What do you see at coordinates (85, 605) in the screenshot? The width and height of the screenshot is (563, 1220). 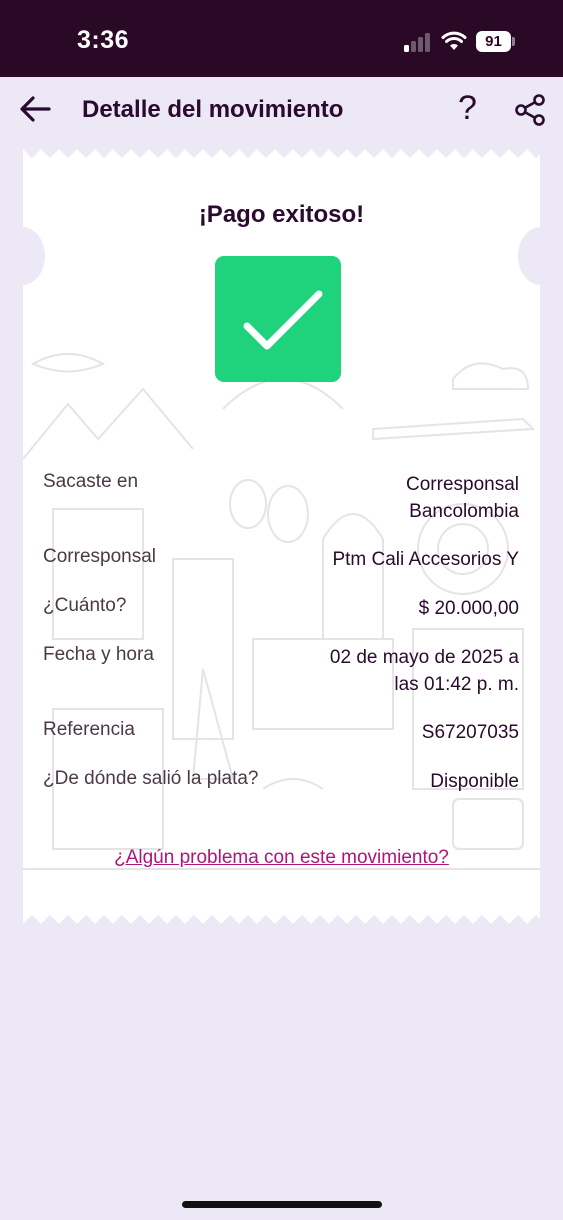 I see `detail-label: ¿Cuánto?` at bounding box center [85, 605].